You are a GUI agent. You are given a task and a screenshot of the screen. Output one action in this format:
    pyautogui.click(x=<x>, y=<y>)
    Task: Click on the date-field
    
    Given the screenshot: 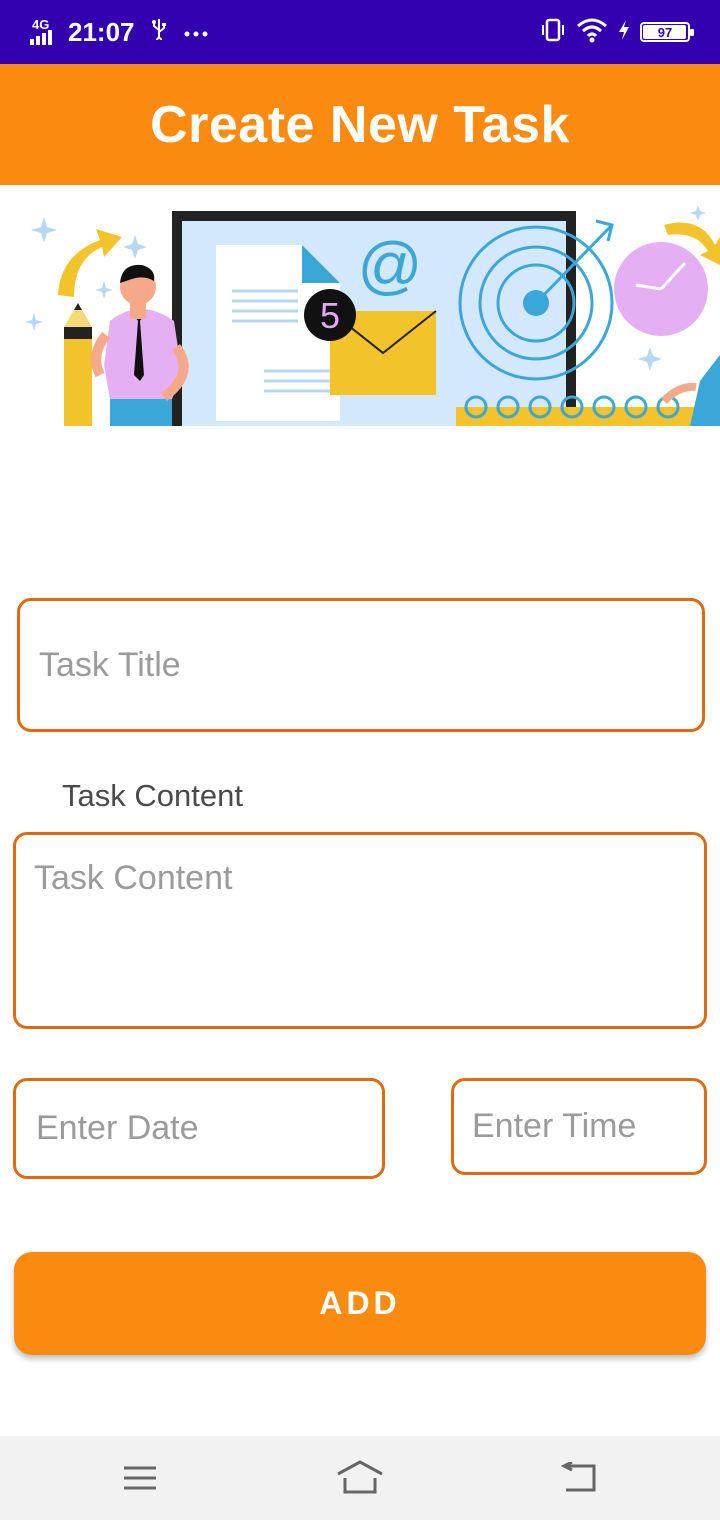 What is the action you would take?
    pyautogui.click(x=199, y=1128)
    